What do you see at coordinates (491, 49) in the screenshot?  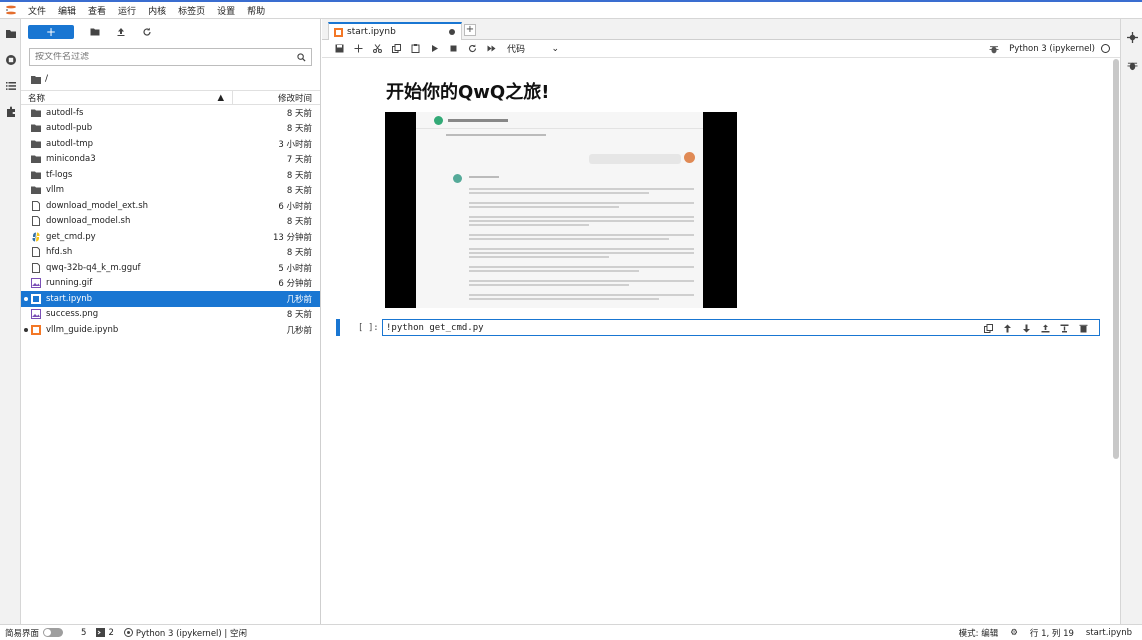 I see `run-all-button` at bounding box center [491, 49].